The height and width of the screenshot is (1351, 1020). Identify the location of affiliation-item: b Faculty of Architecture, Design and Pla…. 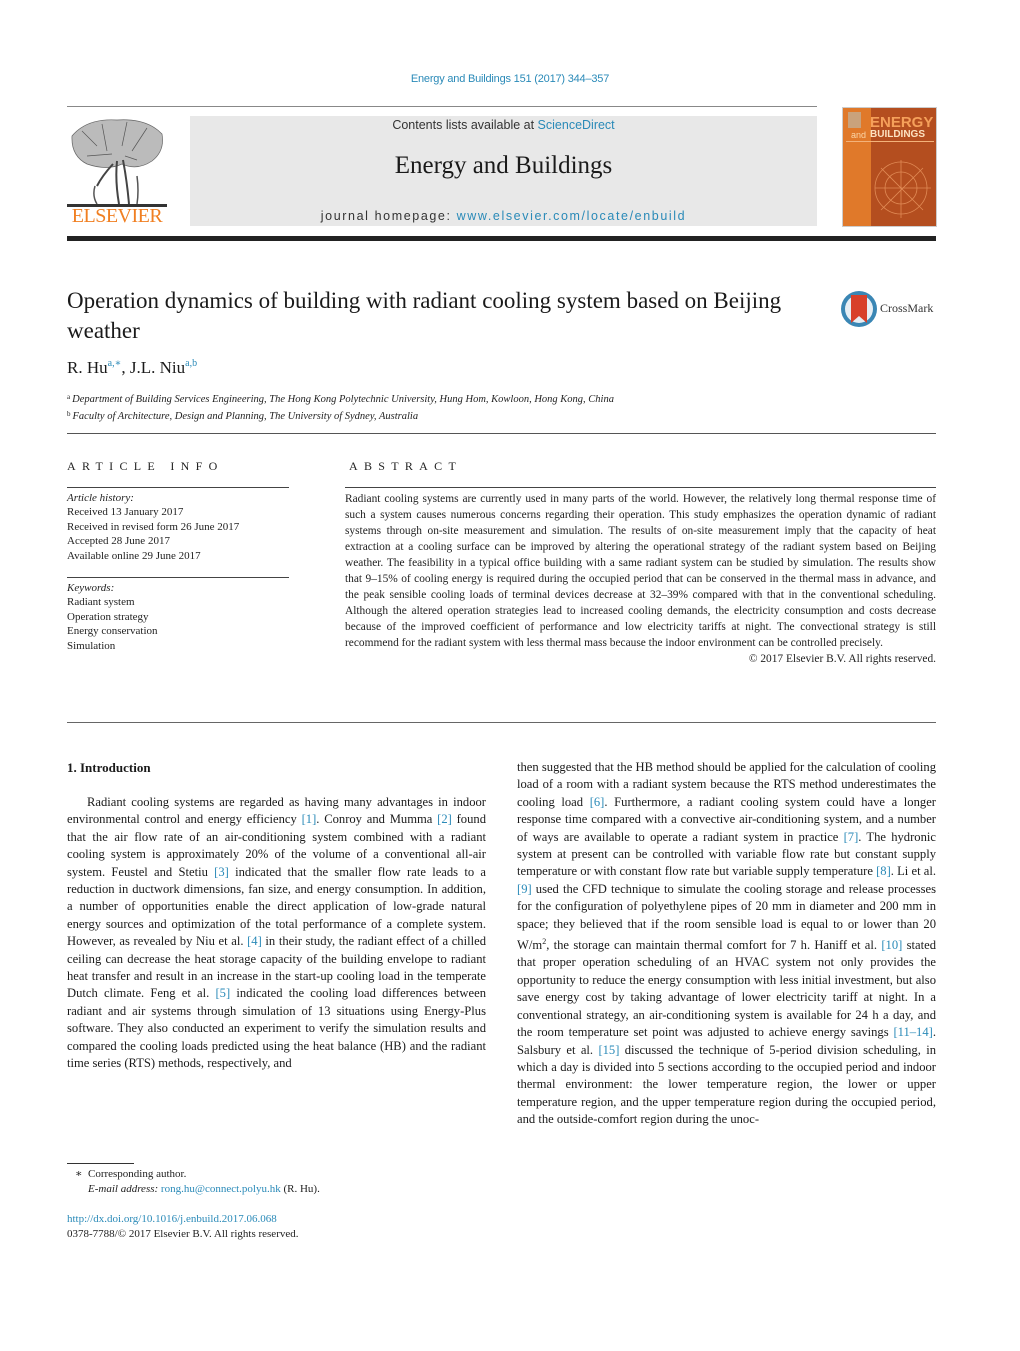
(340, 415).